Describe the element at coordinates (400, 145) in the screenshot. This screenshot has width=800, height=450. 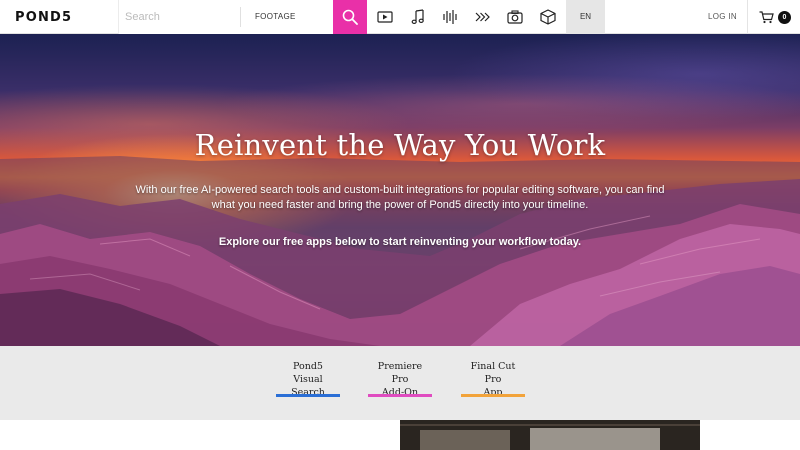
I see `hero-title: Reinvent the Way You Work` at that location.